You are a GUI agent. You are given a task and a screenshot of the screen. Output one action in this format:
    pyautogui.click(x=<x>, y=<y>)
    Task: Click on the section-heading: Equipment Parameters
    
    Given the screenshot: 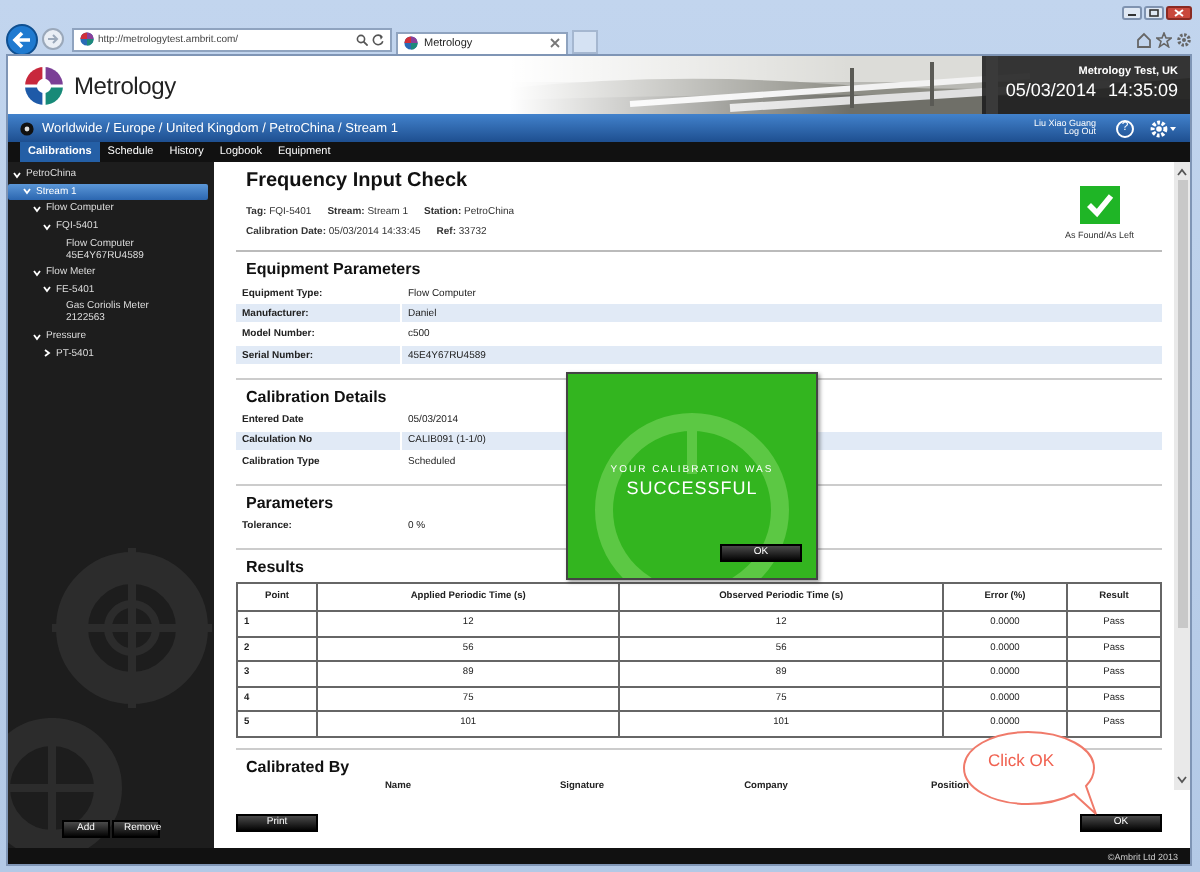 What is the action you would take?
    pyautogui.click(x=332, y=269)
    